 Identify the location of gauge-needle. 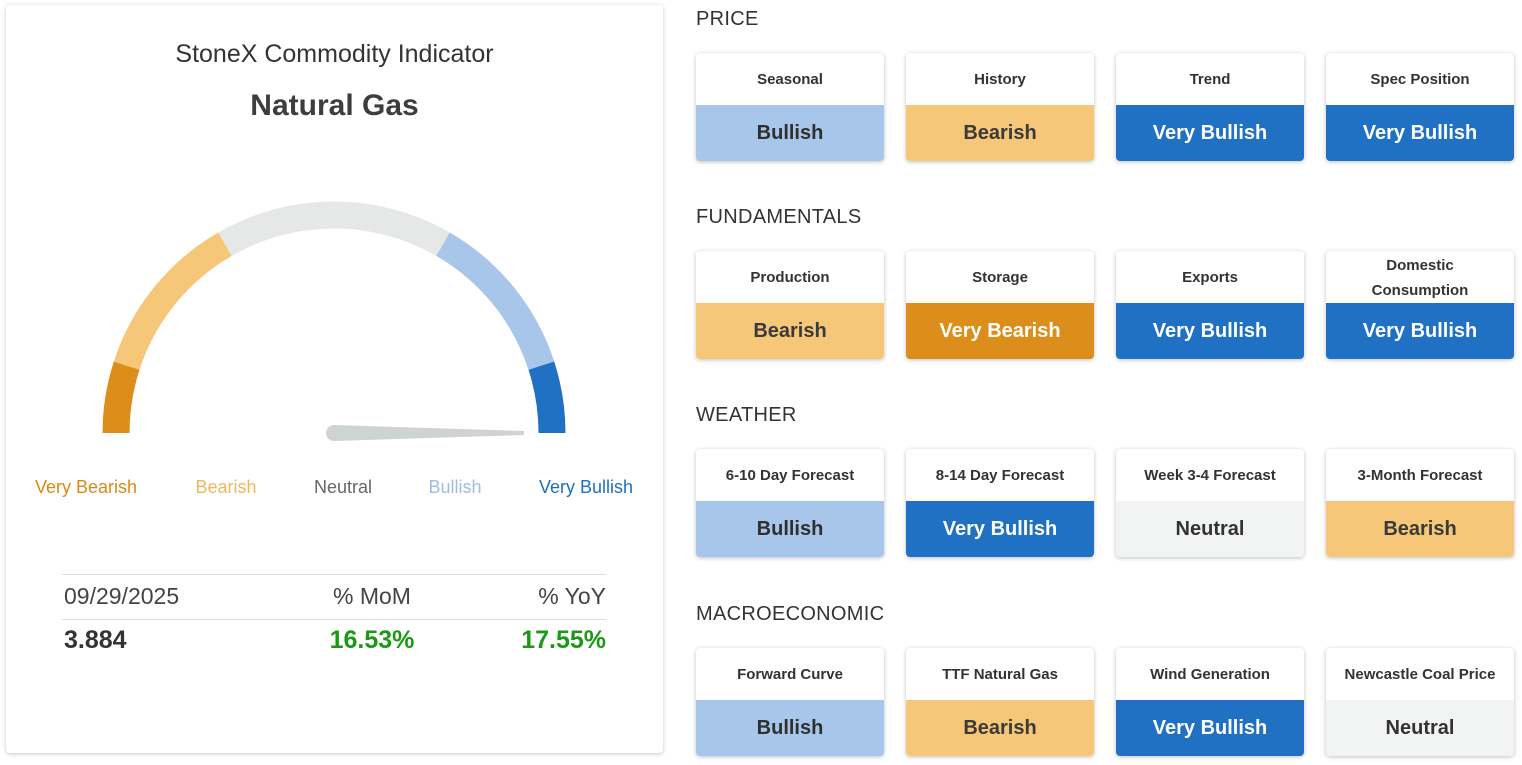
(425, 433).